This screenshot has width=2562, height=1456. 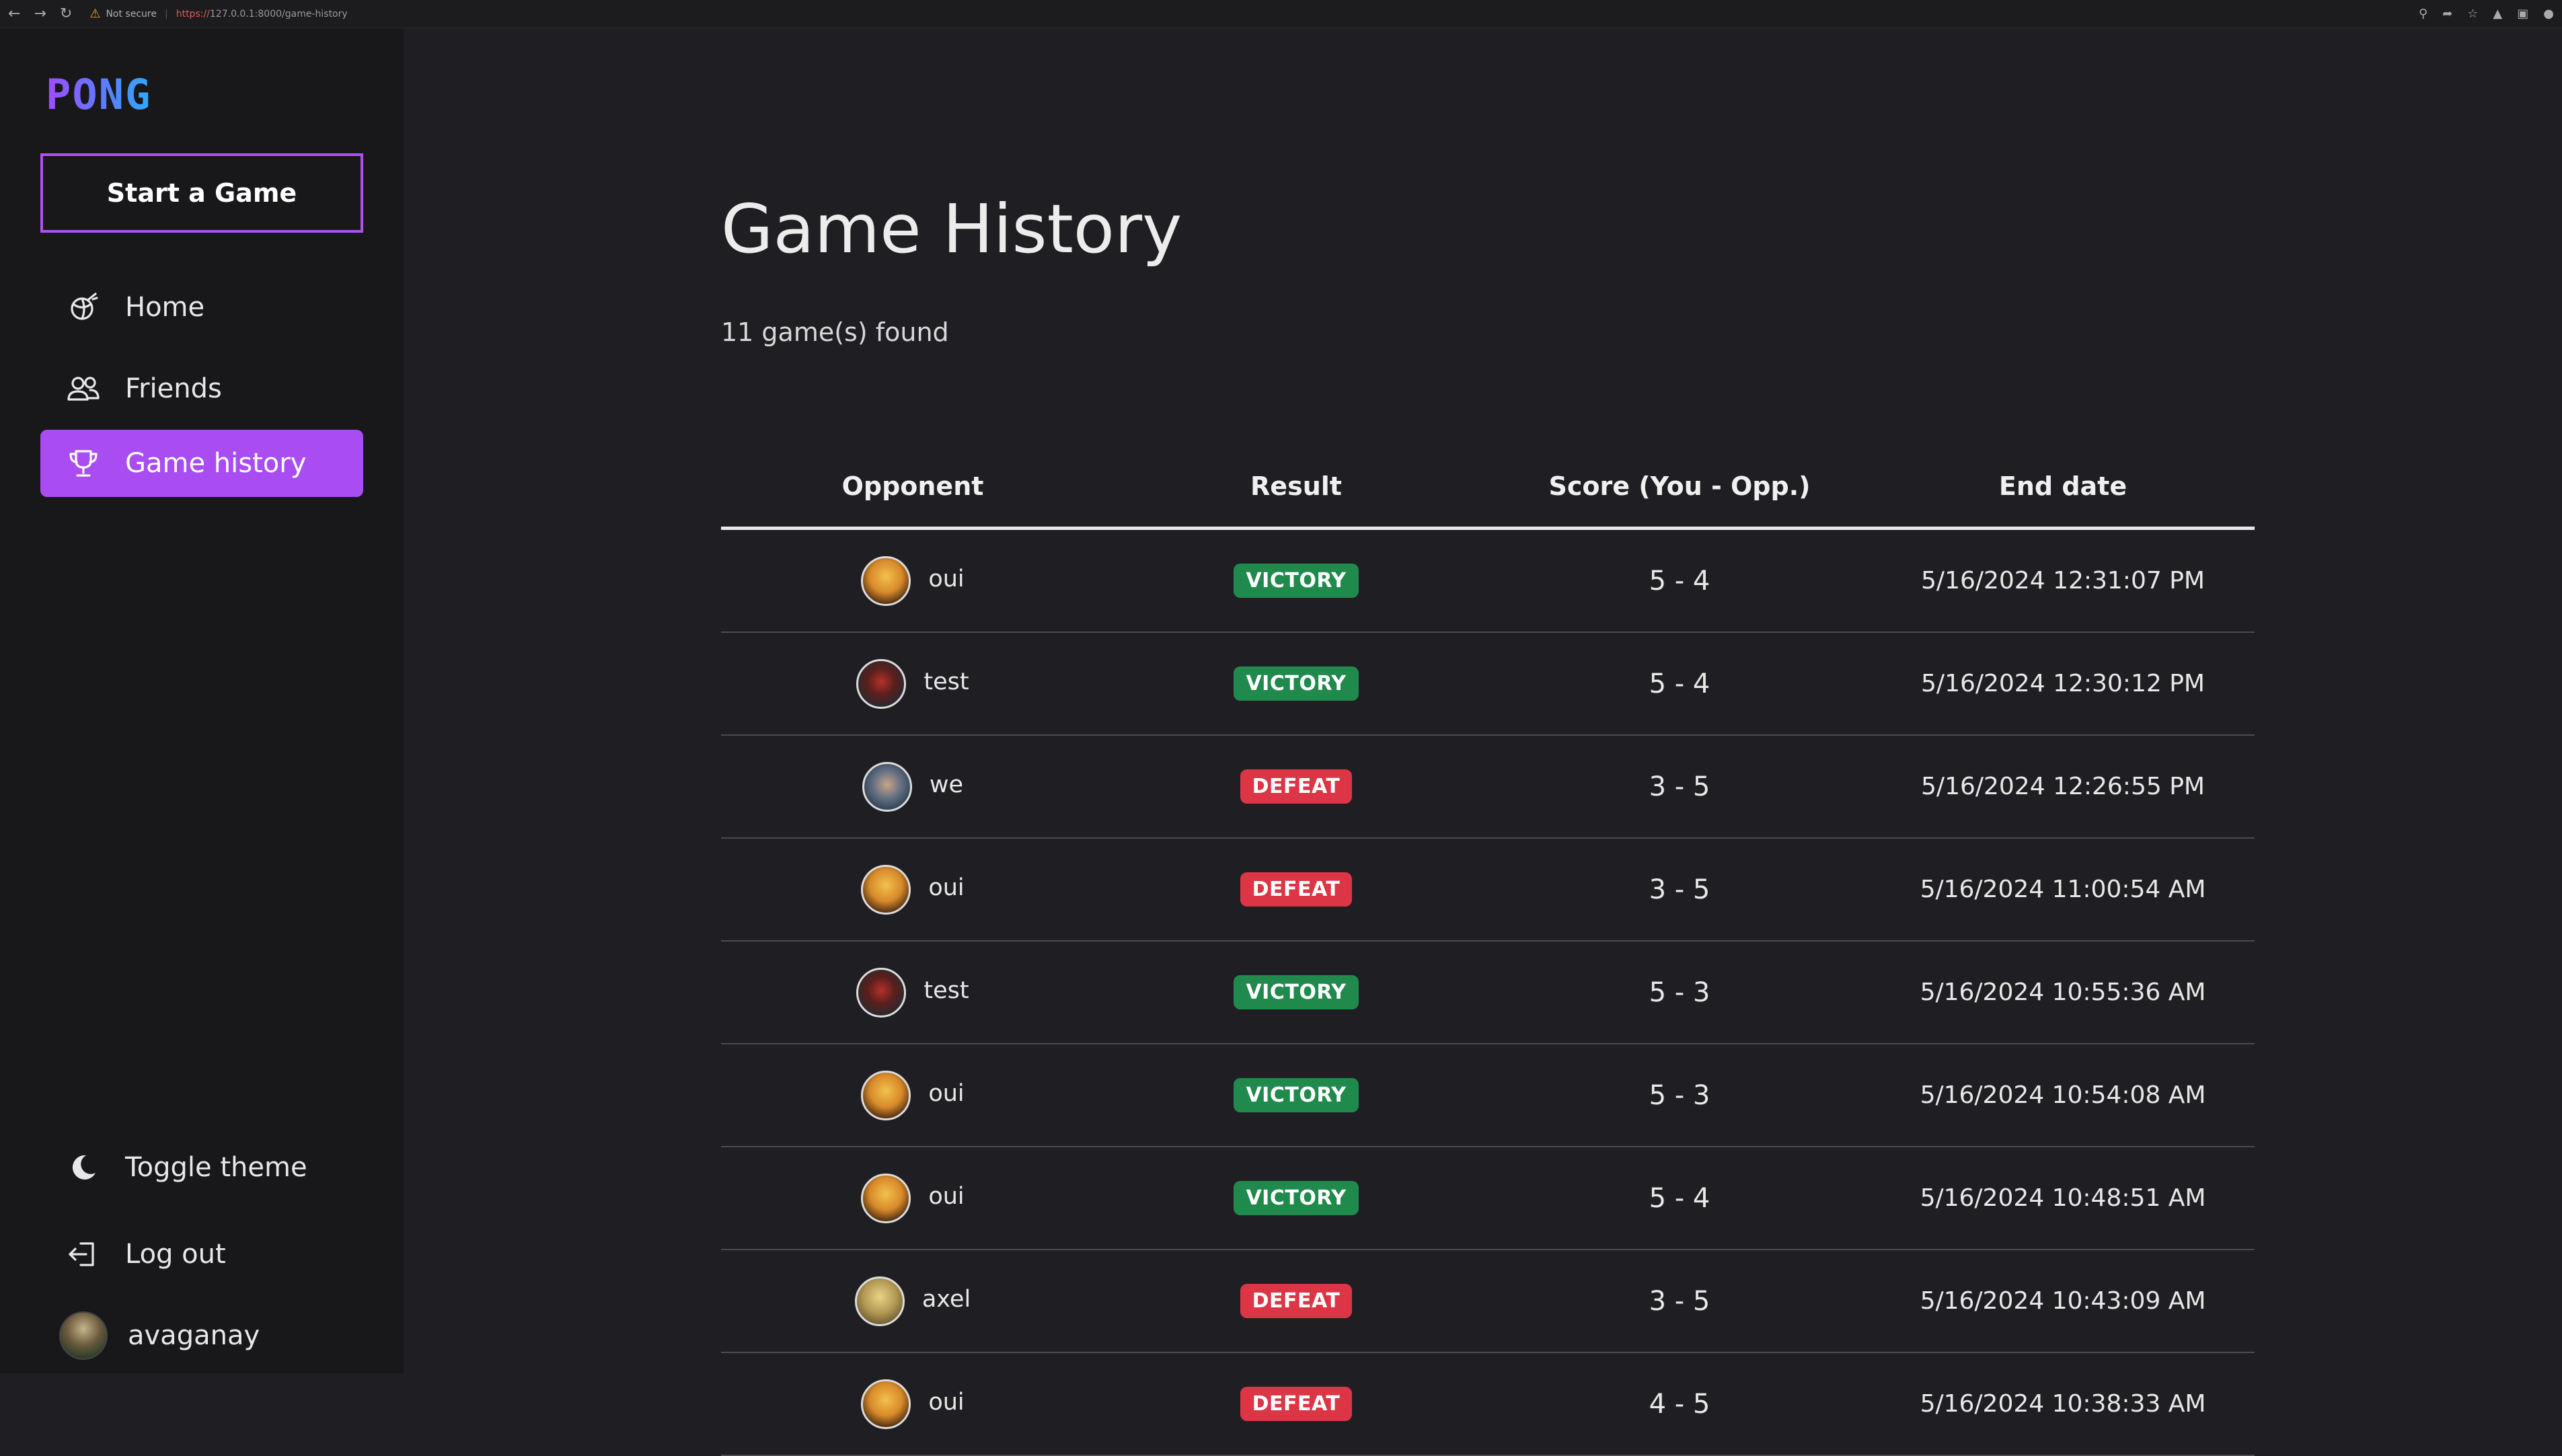 I want to click on profile-icon: ●, so click(x=2548, y=14).